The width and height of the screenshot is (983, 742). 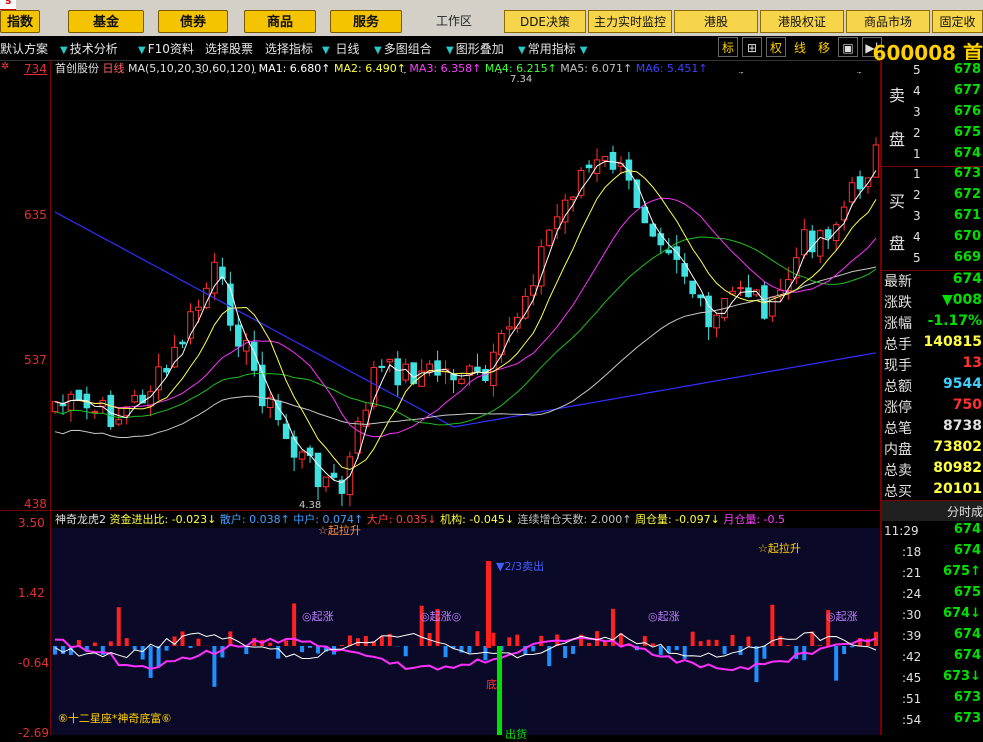 I want to click on scheme-dropdown: 默认方案, so click(x=24, y=48).